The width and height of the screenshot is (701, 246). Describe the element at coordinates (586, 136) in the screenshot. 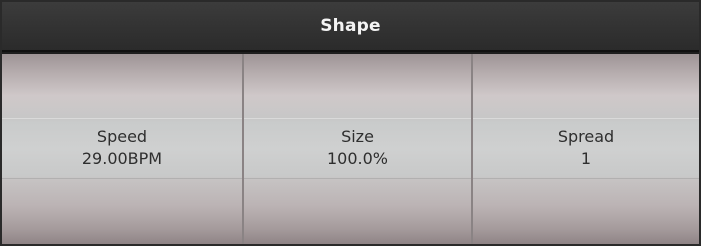

I see `spread-label: Spread` at that location.